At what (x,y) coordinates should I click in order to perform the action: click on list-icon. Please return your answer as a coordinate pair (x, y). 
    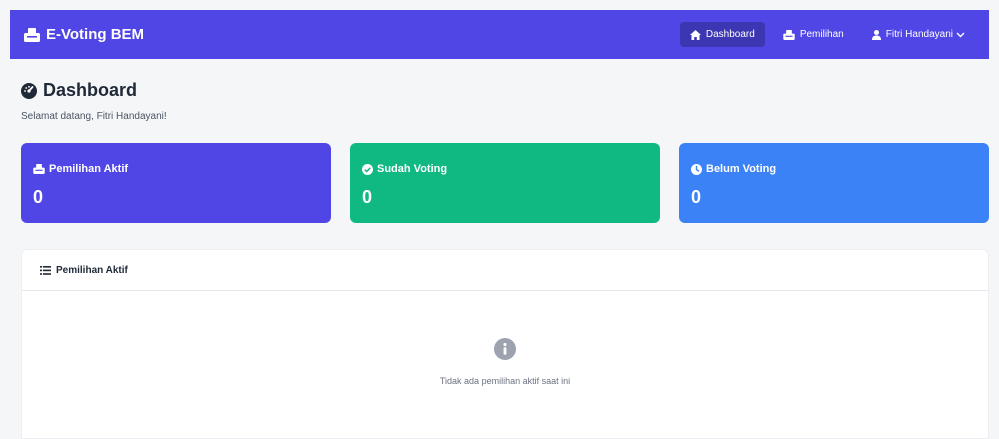
    Looking at the image, I should click on (45, 270).